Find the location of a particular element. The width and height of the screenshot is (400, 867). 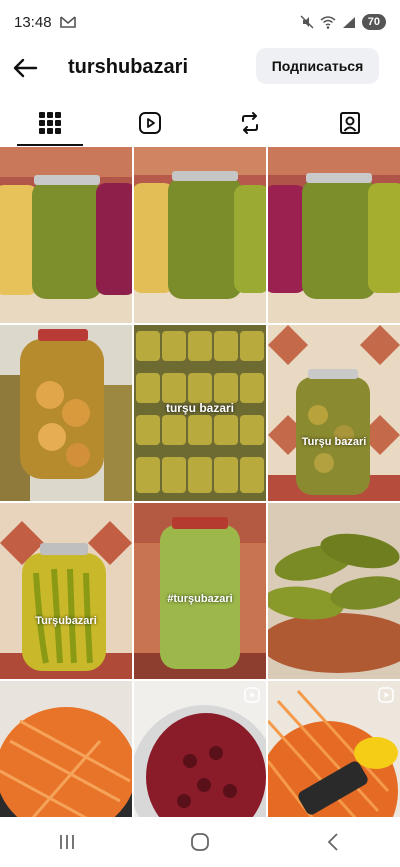

post-thumbnail: #turşubazari is located at coordinates (200, 591).